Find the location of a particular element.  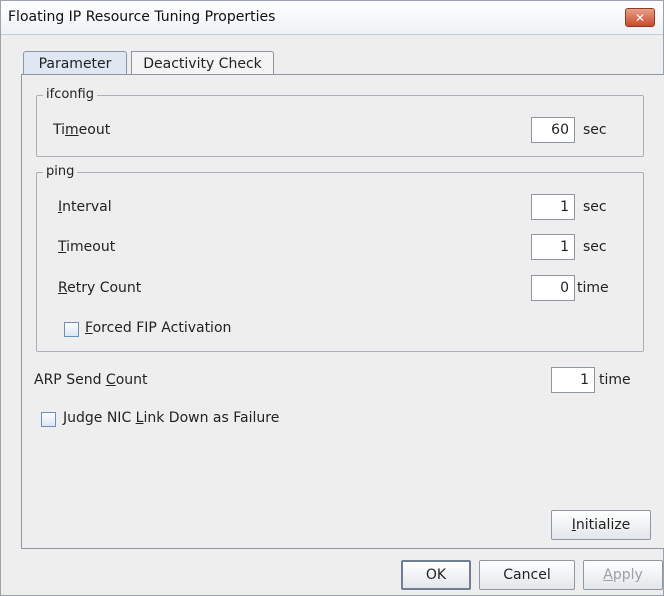

ping-timeout-label: Timeout is located at coordinates (87, 247).